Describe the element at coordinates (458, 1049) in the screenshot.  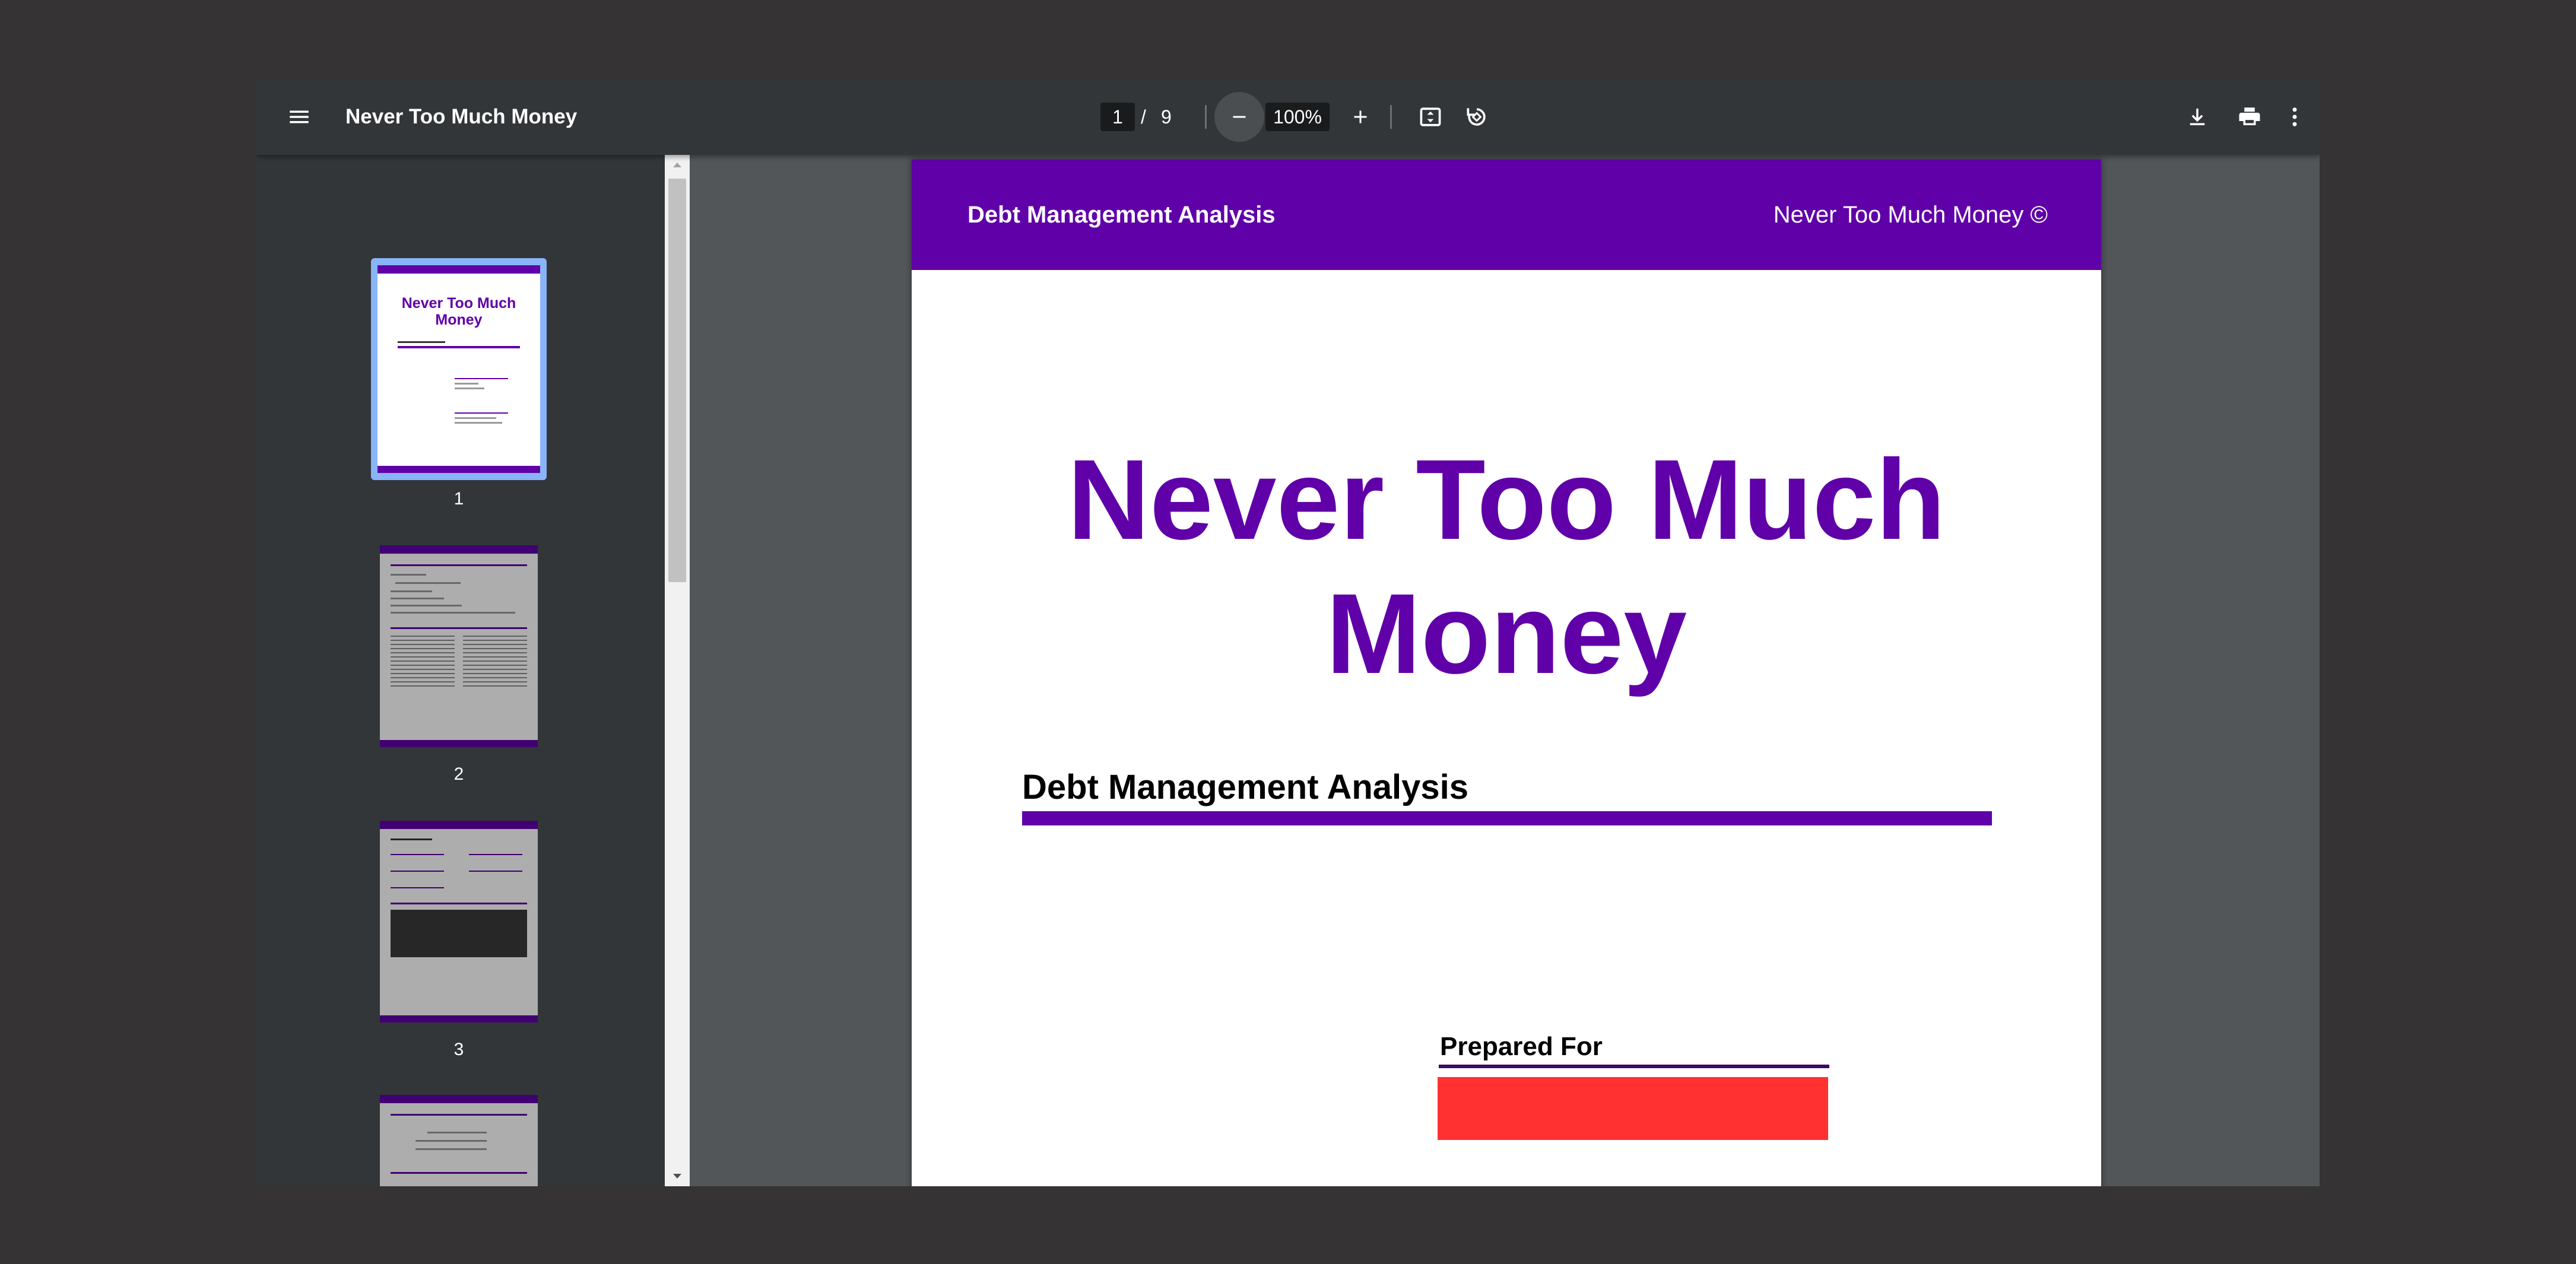
I see `thumbnail-page-number: 3` at that location.